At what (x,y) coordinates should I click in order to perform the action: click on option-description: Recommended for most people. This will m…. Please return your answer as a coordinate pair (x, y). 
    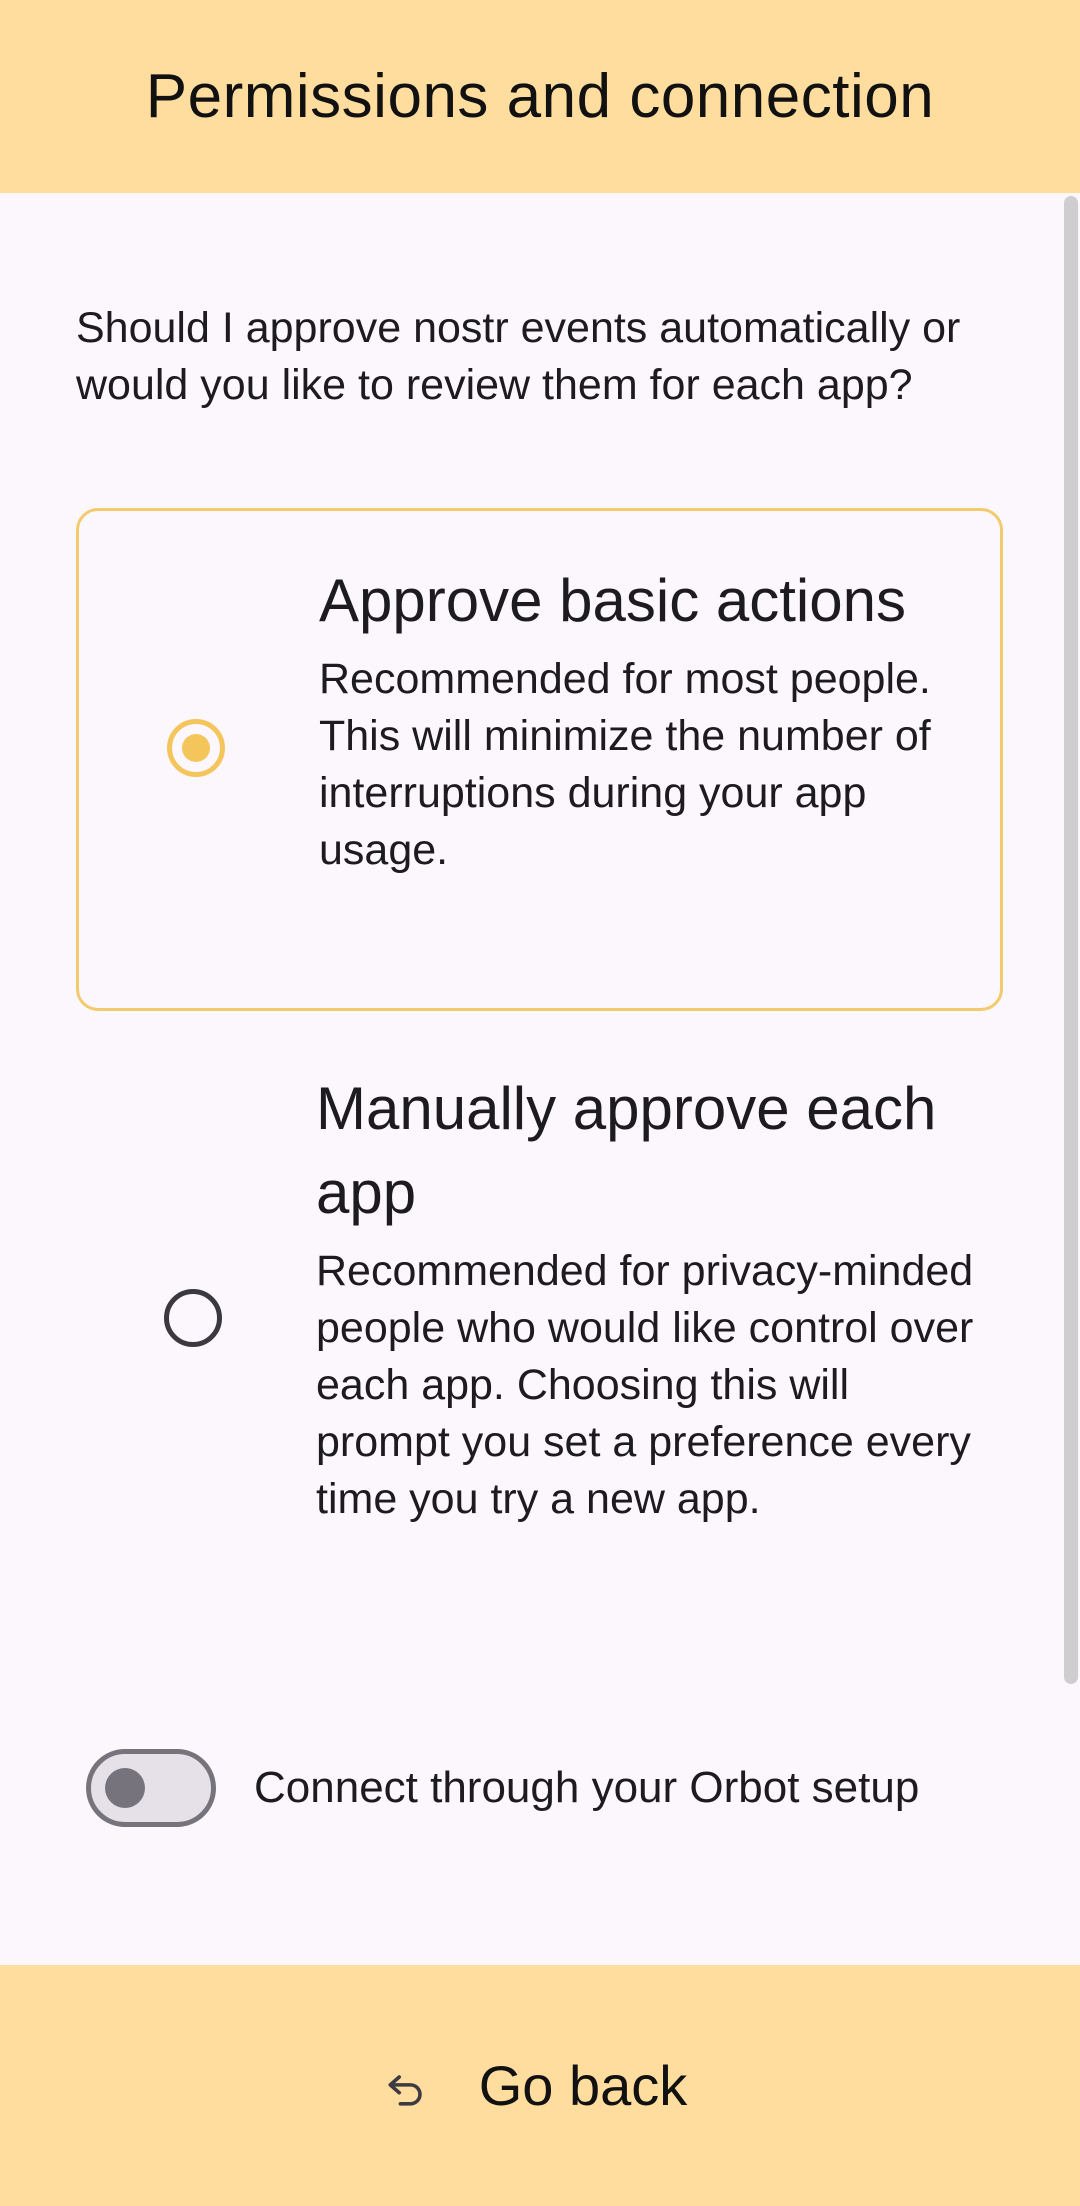
    Looking at the image, I should click on (625, 764).